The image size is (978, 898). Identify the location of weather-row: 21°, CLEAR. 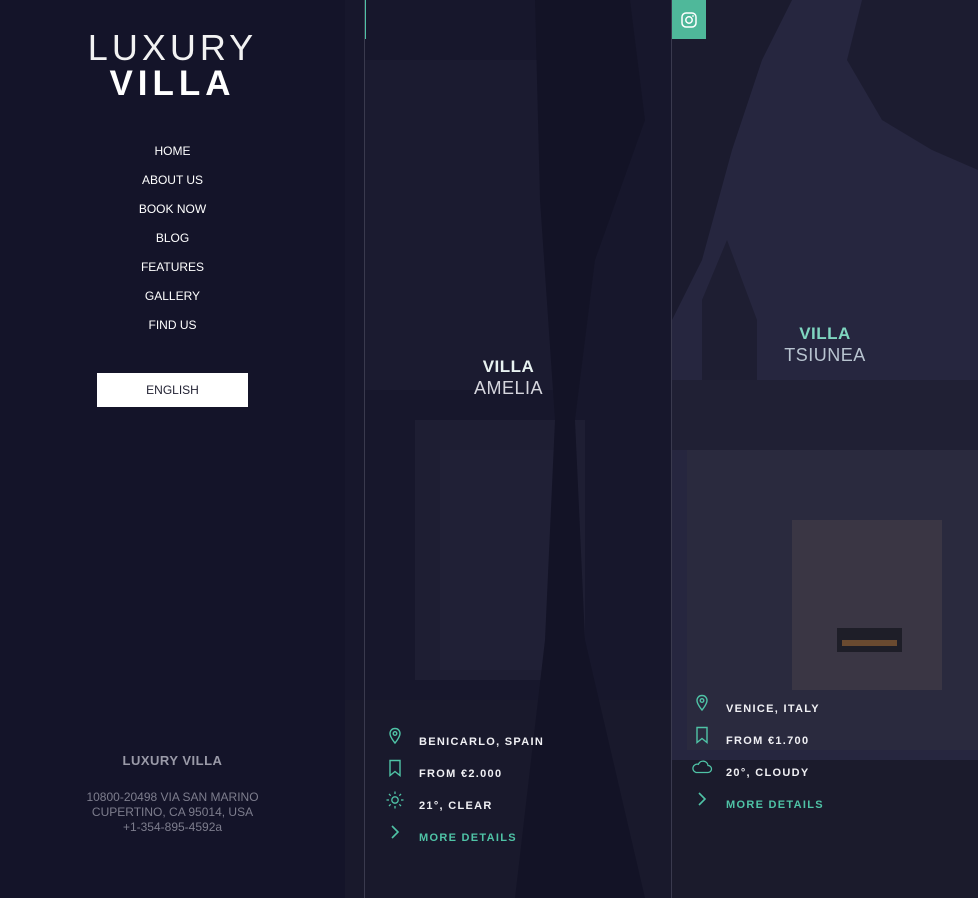
(508, 803).